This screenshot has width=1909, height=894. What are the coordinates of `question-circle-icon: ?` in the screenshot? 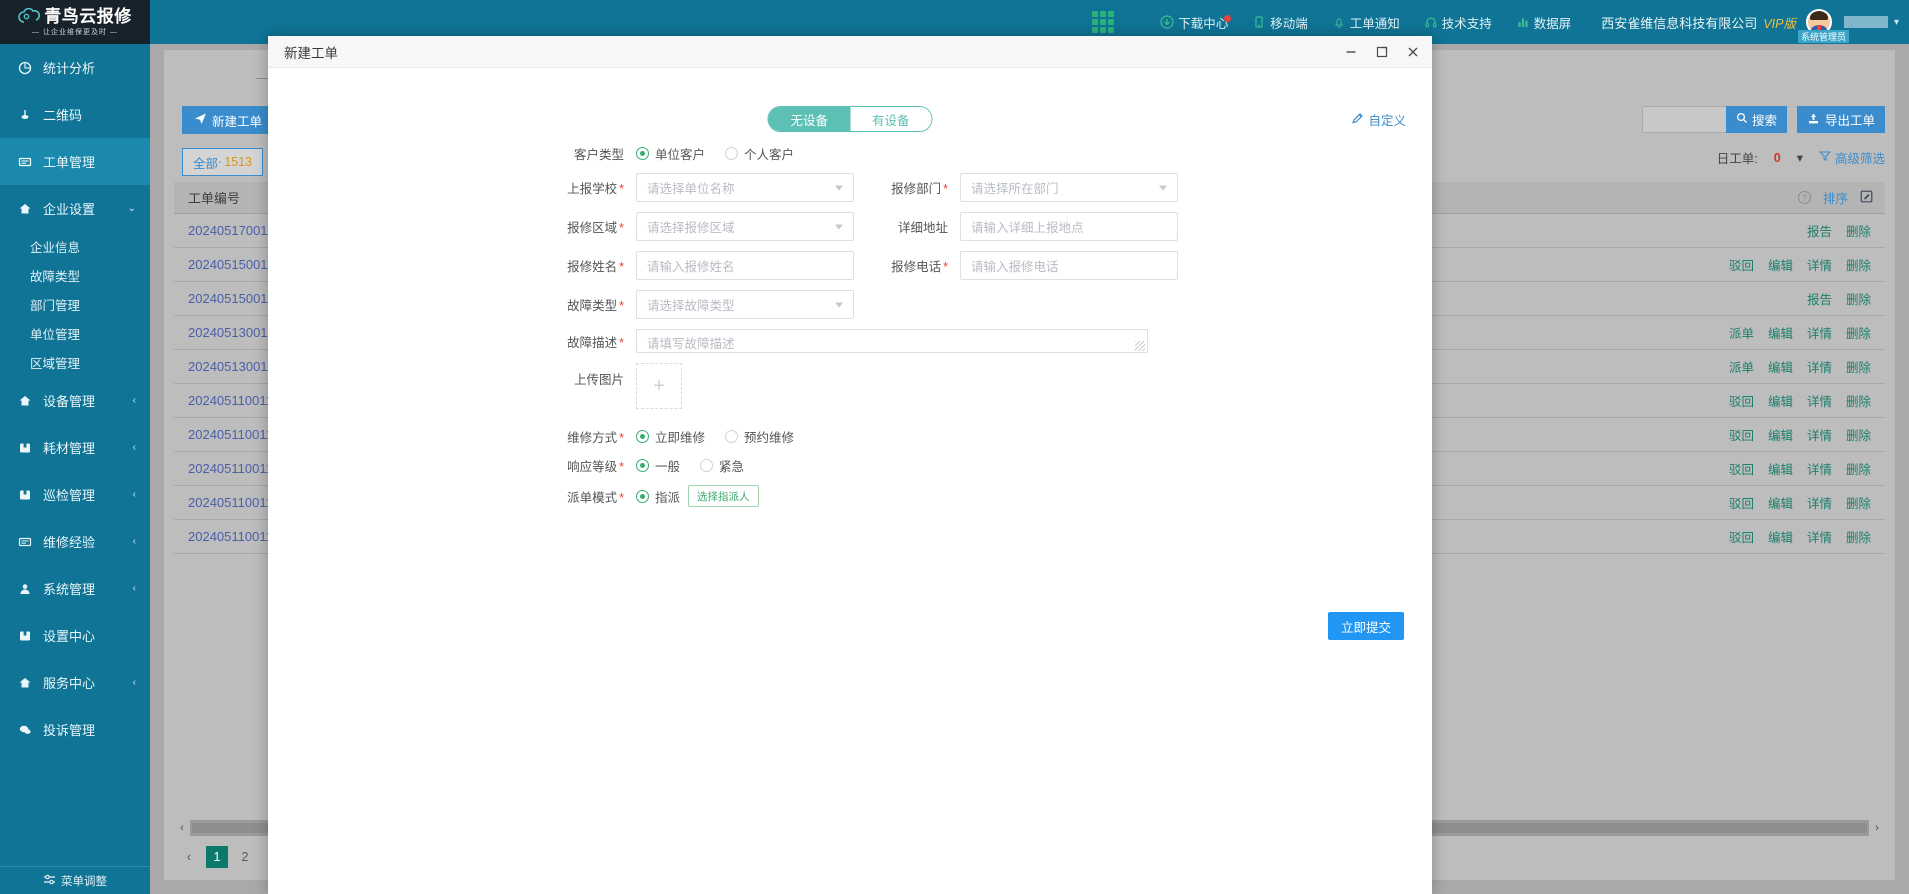 It's located at (1804, 197).